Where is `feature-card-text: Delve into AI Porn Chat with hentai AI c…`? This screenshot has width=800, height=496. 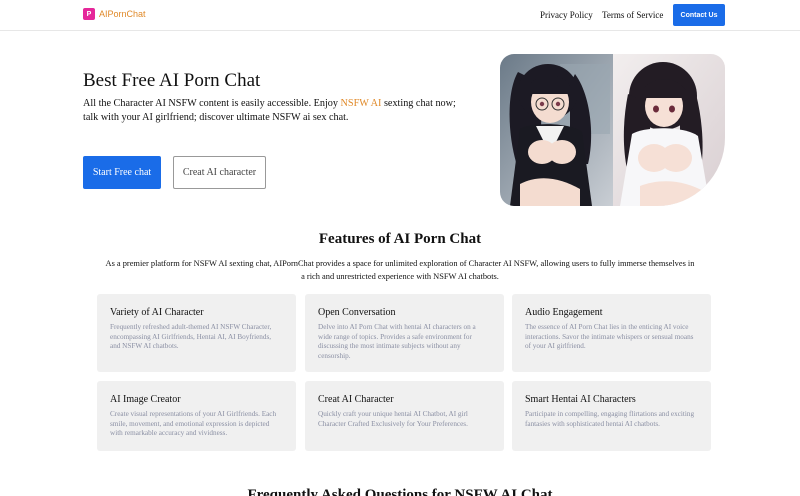
feature-card-text: Delve into AI Porn Chat with hentai AI c… is located at coordinates (397, 341).